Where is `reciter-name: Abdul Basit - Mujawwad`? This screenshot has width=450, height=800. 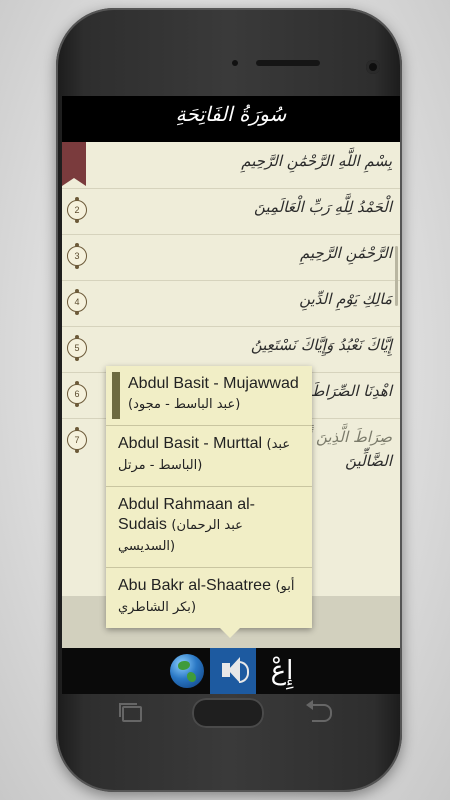 reciter-name: Abdul Basit - Mujawwad is located at coordinates (213, 383).